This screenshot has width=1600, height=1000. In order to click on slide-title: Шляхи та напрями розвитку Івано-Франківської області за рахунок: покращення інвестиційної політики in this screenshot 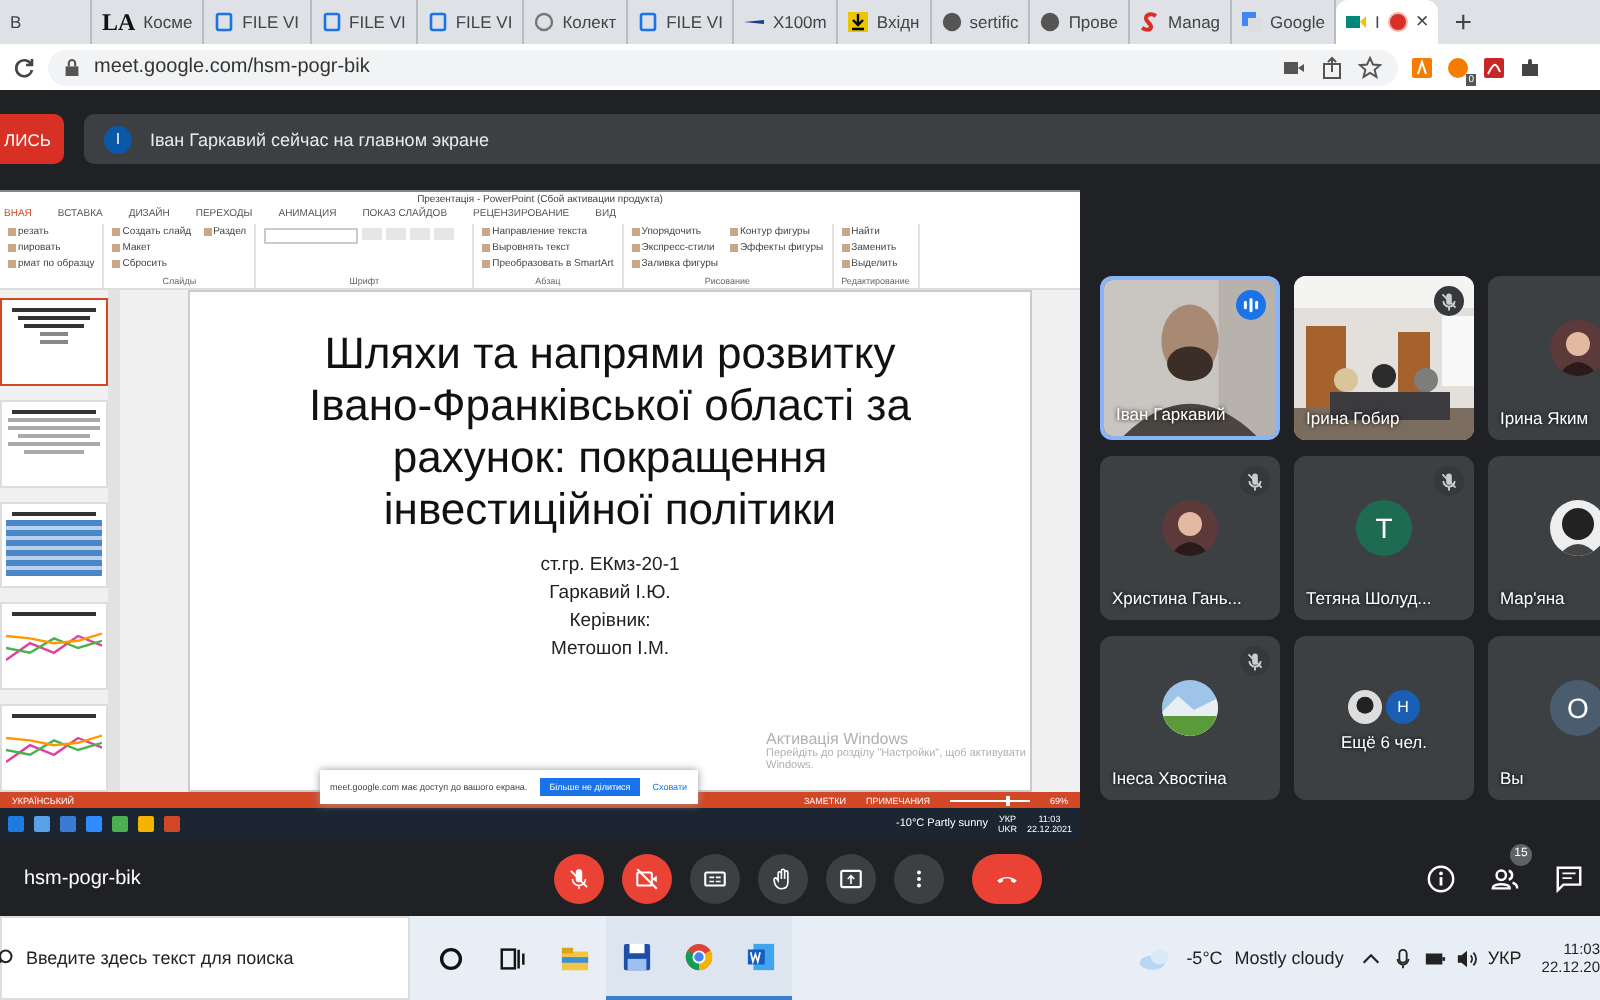, I will do `click(610, 432)`.